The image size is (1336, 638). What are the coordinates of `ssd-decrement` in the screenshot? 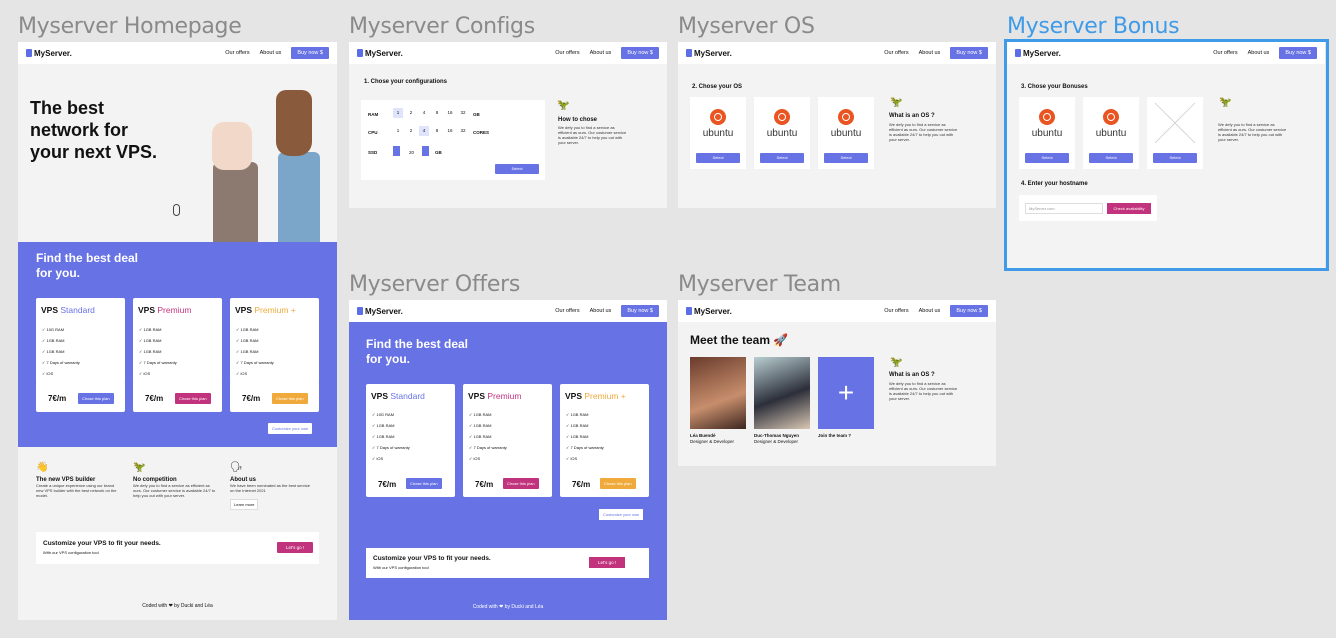 It's located at (396, 151).